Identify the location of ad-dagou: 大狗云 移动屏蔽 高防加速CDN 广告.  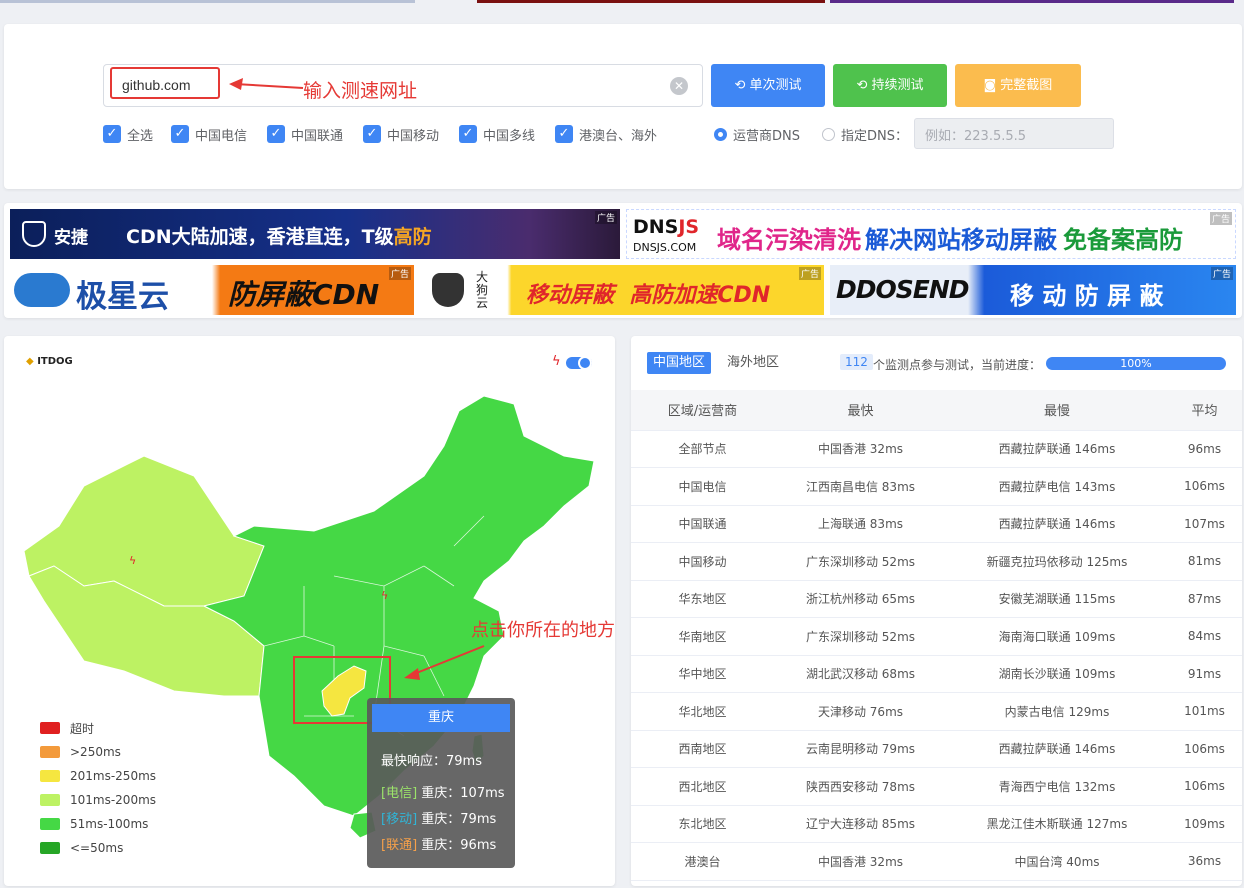
(621, 290).